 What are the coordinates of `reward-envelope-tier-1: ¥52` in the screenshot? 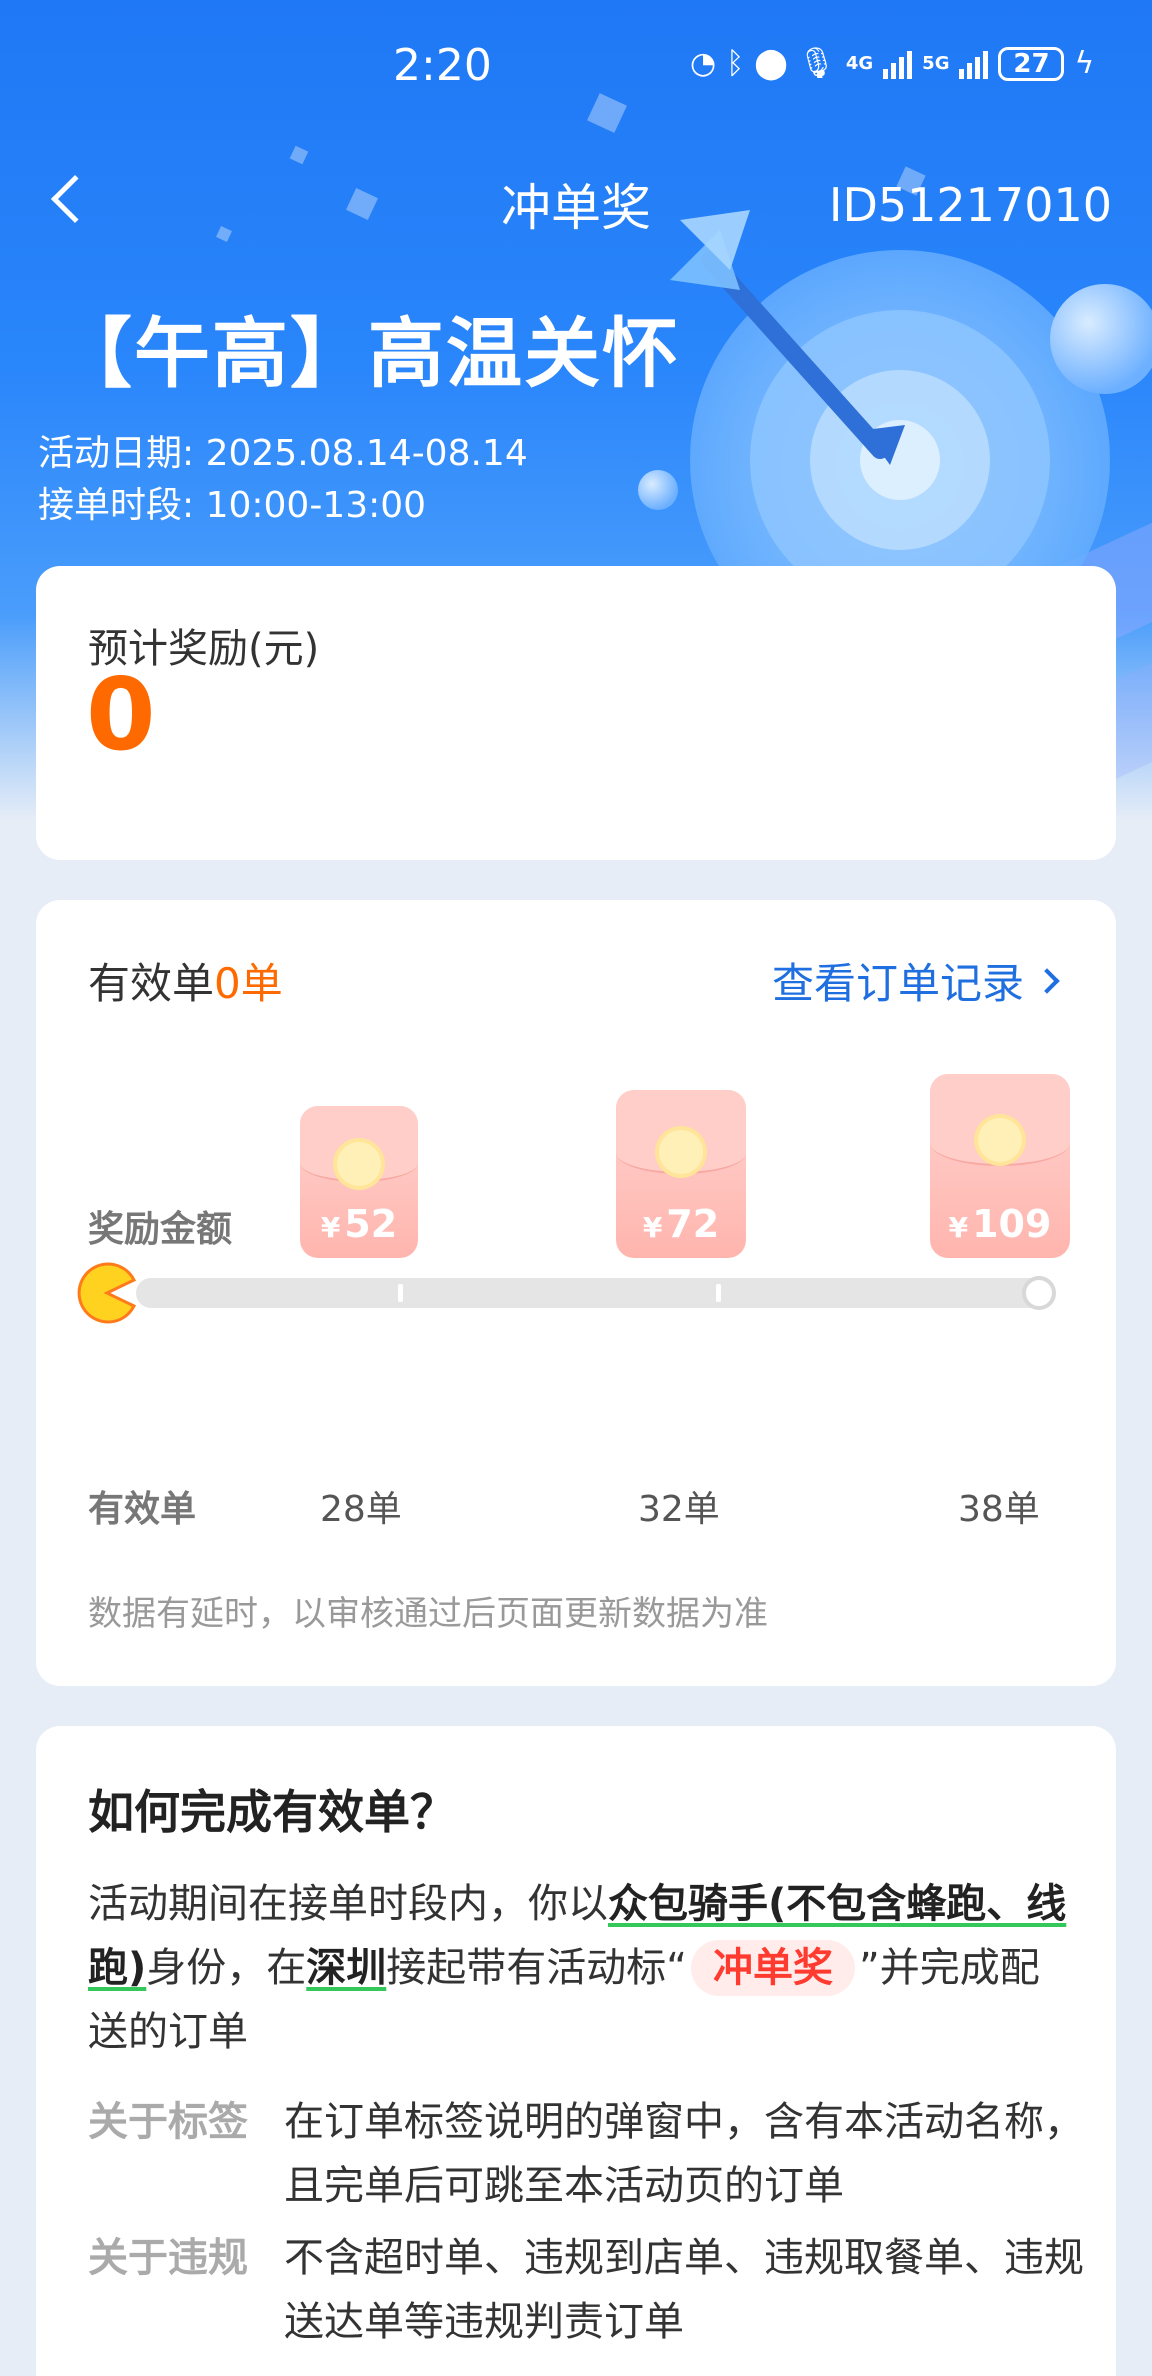 It's located at (359, 1182).